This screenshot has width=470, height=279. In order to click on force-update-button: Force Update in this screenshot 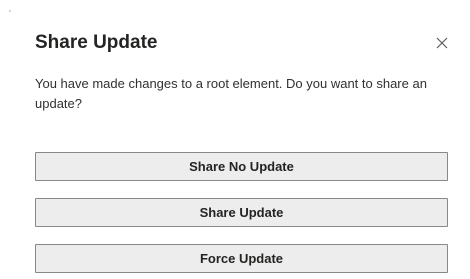, I will do `click(241, 258)`.